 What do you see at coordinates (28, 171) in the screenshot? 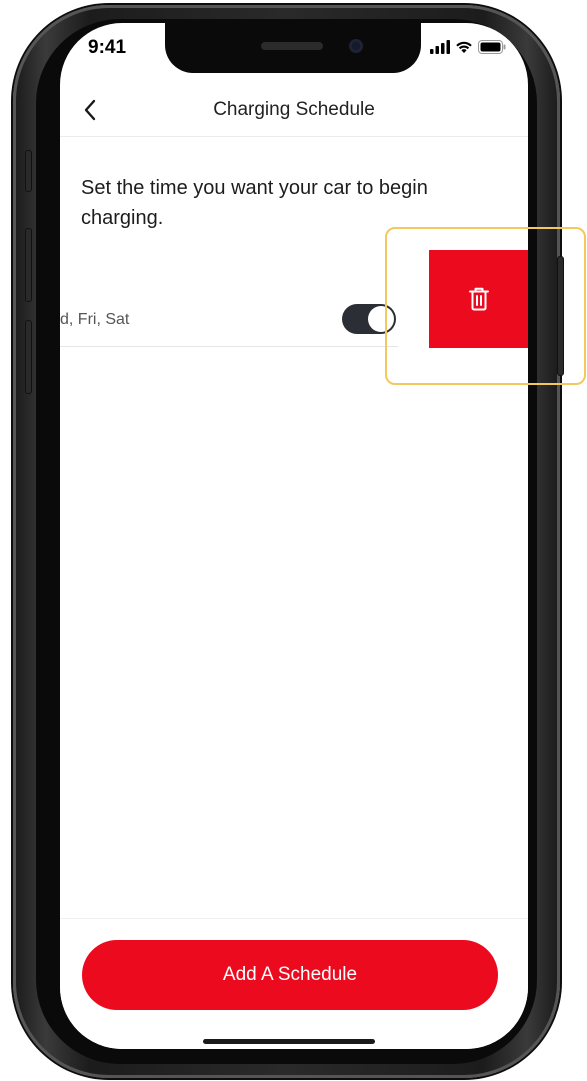
I see `mute-switch` at bounding box center [28, 171].